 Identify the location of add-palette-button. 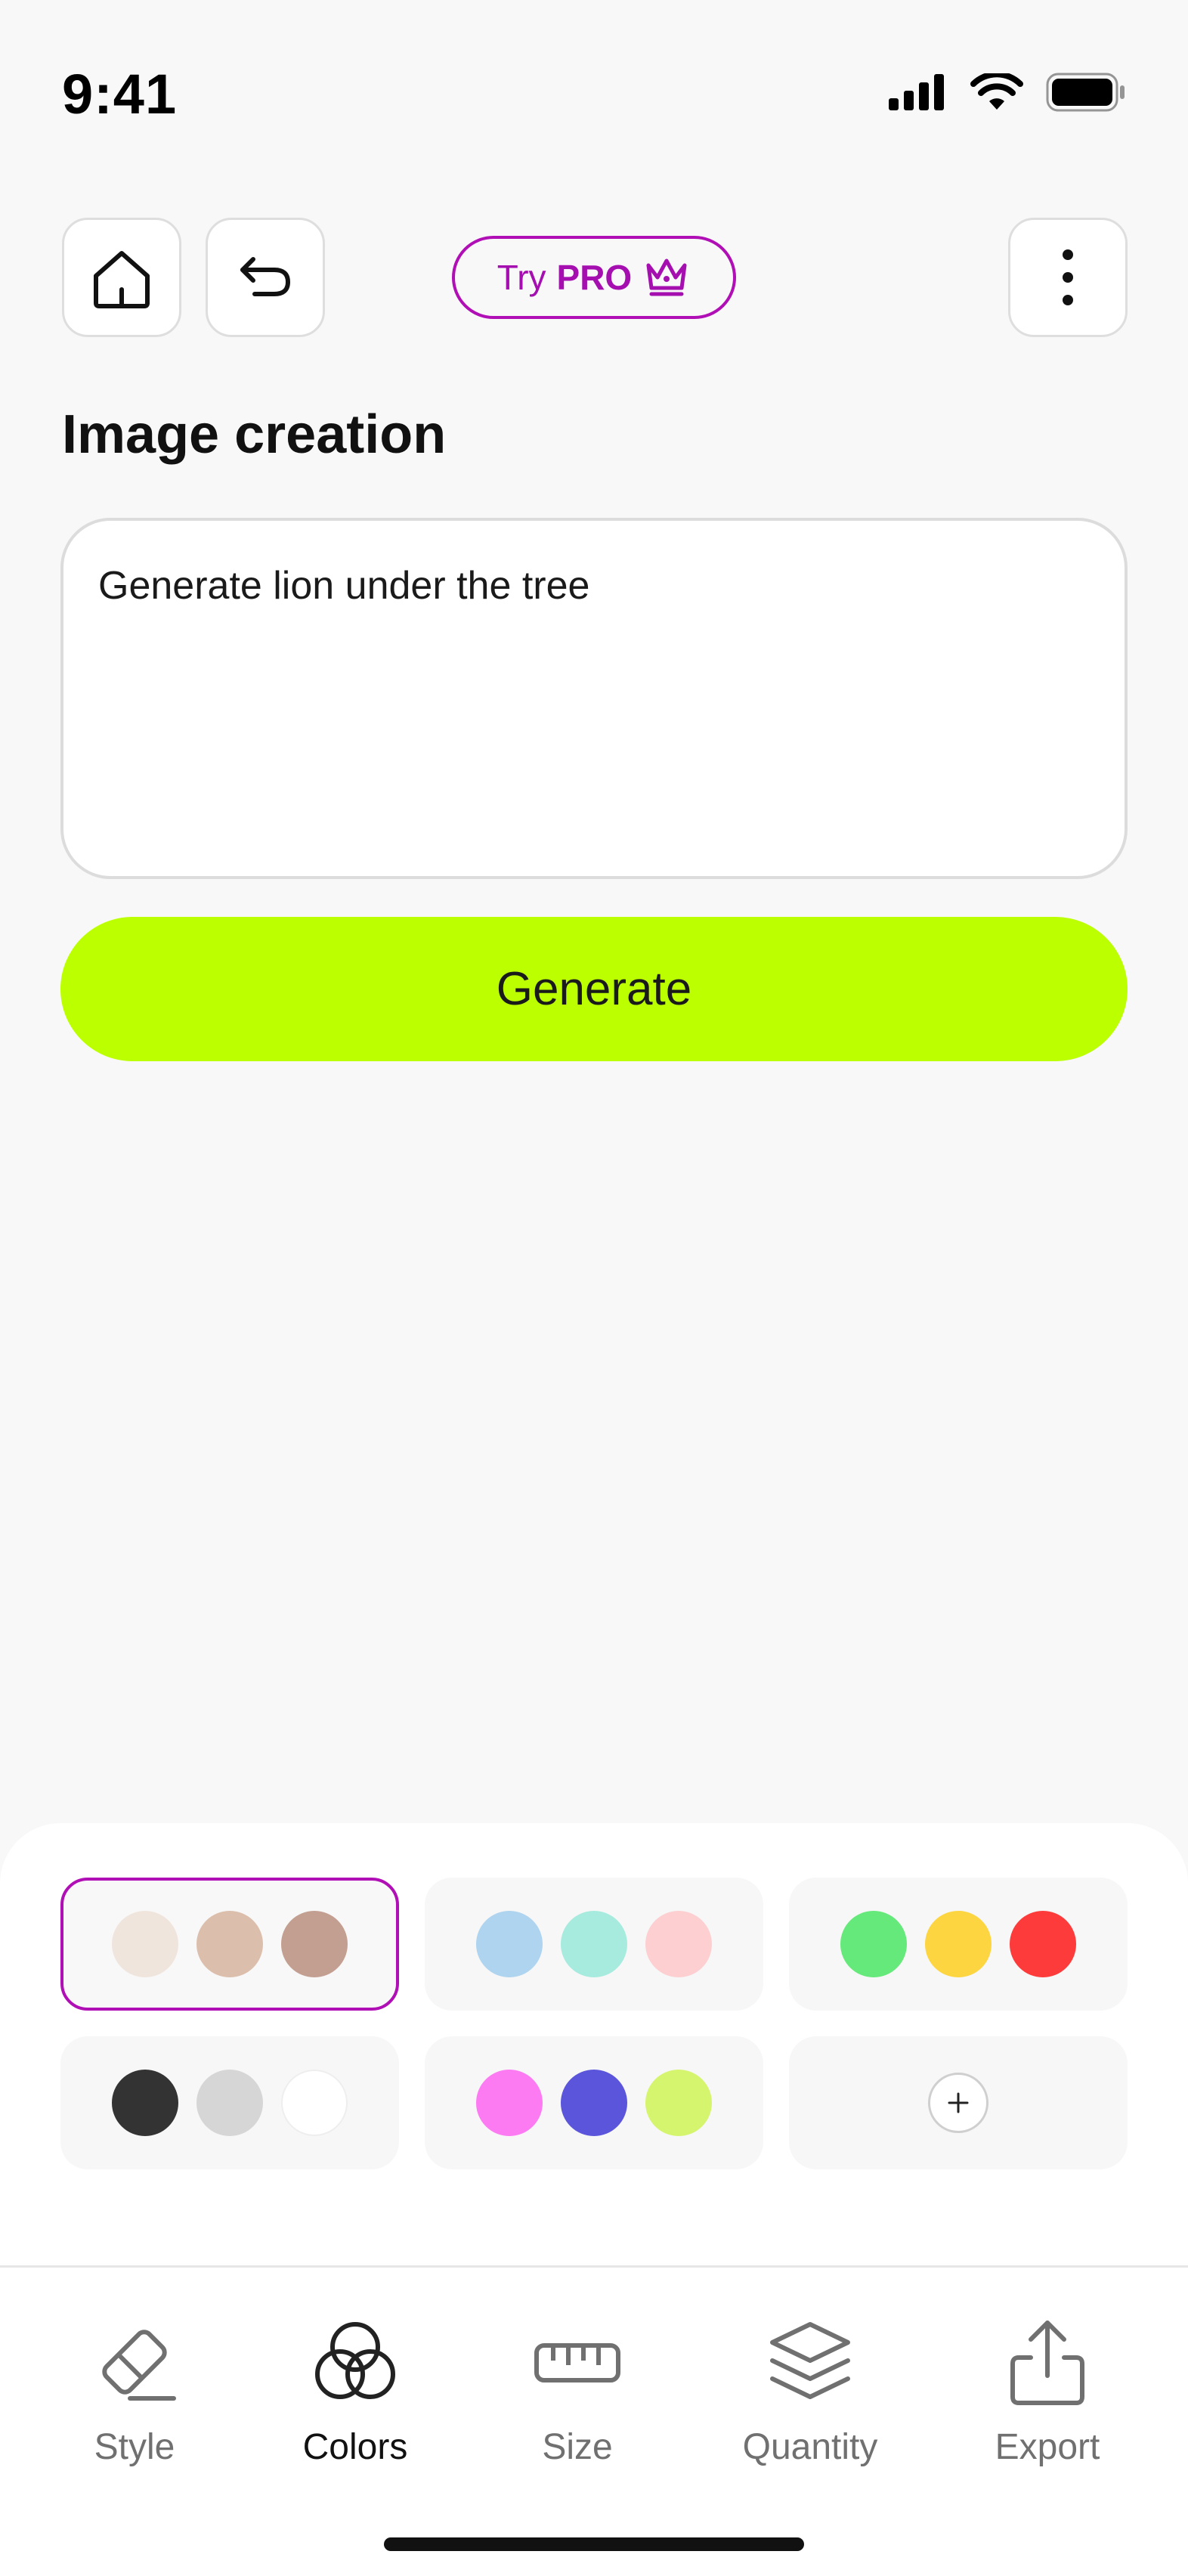
(958, 2103).